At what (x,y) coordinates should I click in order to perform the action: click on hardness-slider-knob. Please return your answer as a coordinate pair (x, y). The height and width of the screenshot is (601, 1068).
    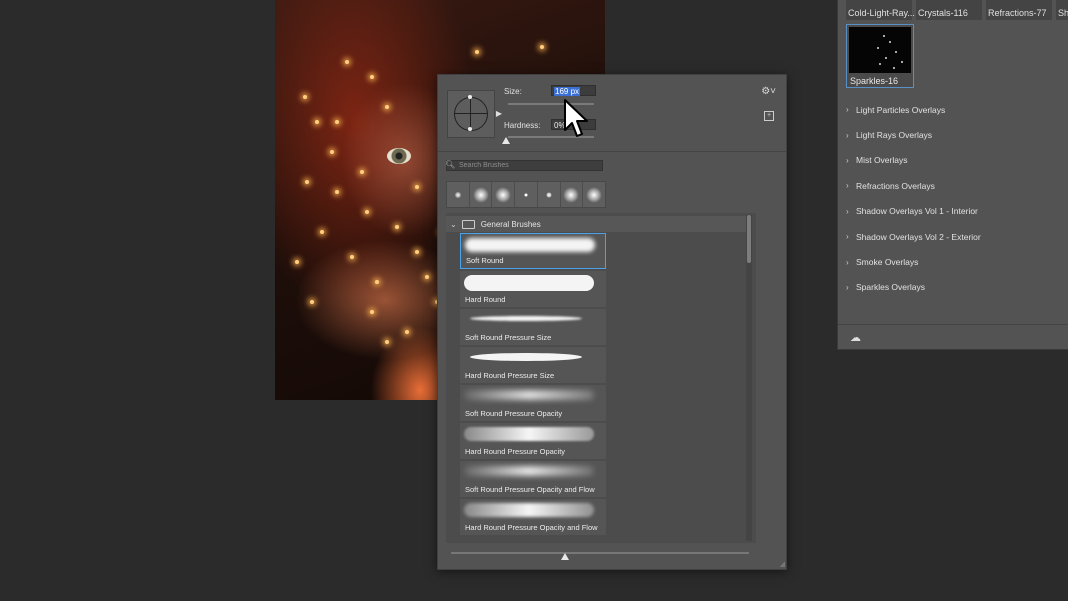
    Looking at the image, I should click on (506, 140).